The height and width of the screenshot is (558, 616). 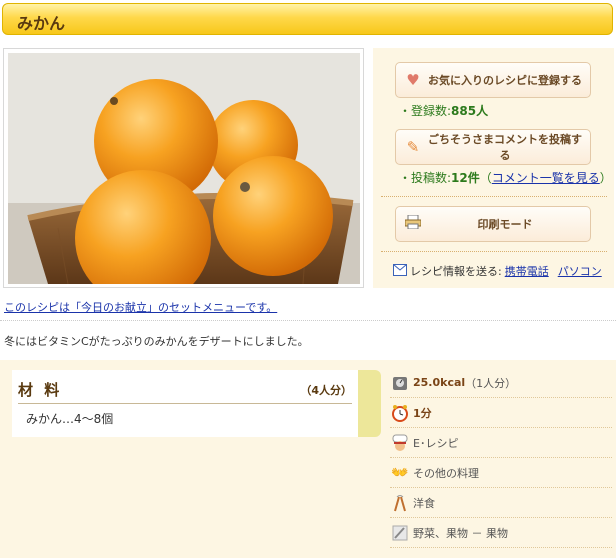 I want to click on posts-stat: ・投稿数:12件（コメント一覧を見る）, so click(x=505, y=178).